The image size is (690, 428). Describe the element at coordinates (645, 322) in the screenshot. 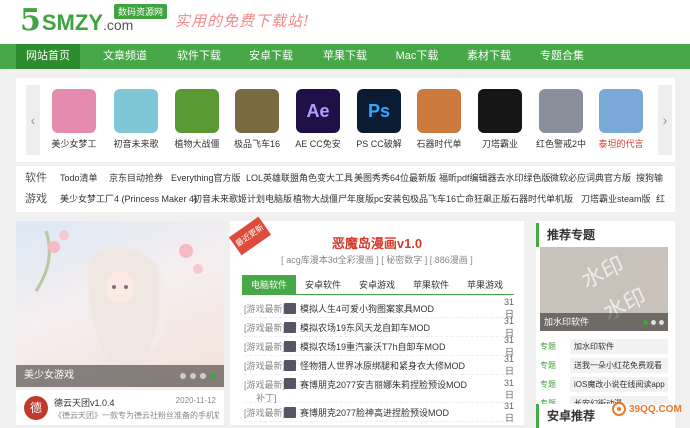

I see `recommend-dot-active` at that location.